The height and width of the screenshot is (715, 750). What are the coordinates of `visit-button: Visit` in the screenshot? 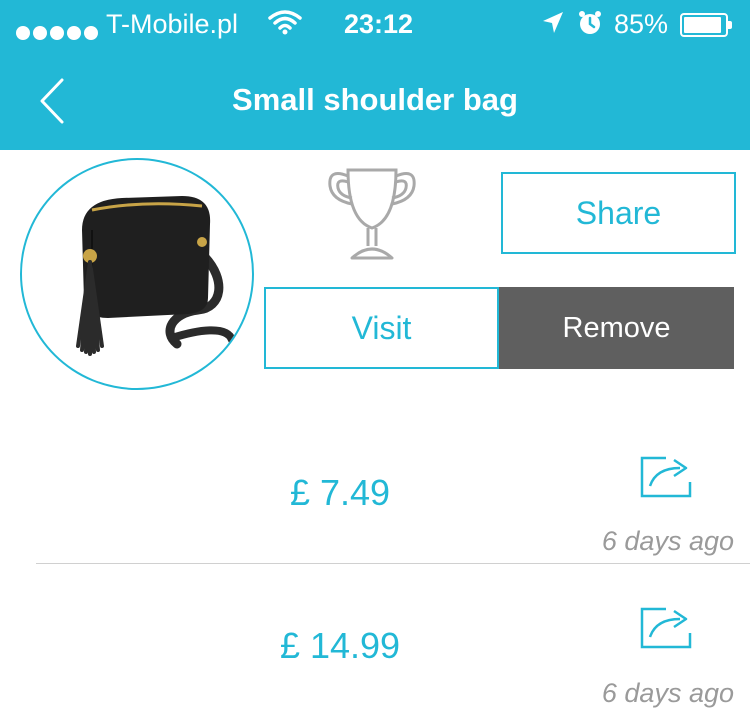 It's located at (381, 328).